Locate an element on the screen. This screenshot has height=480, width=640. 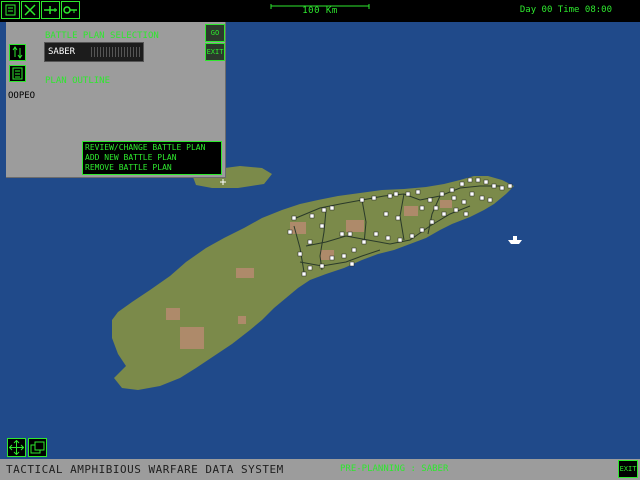
panel-title: BATTLE PLAN SELECTION is located at coordinates (102, 36).